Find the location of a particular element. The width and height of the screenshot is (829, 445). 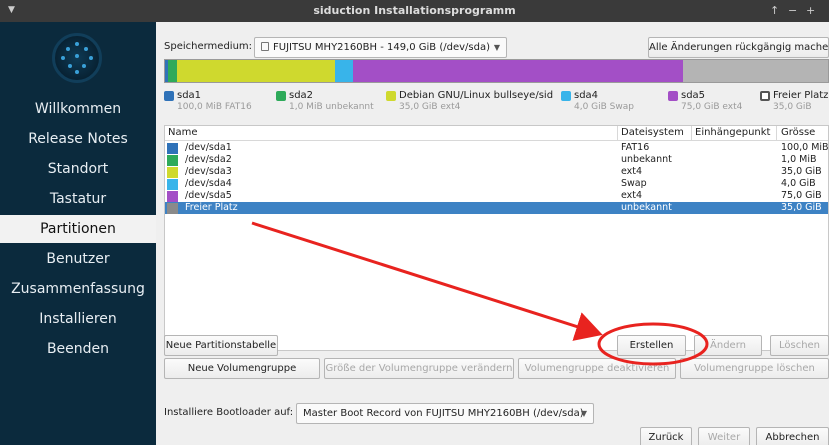

column-header-size: Grösse is located at coordinates (798, 132).